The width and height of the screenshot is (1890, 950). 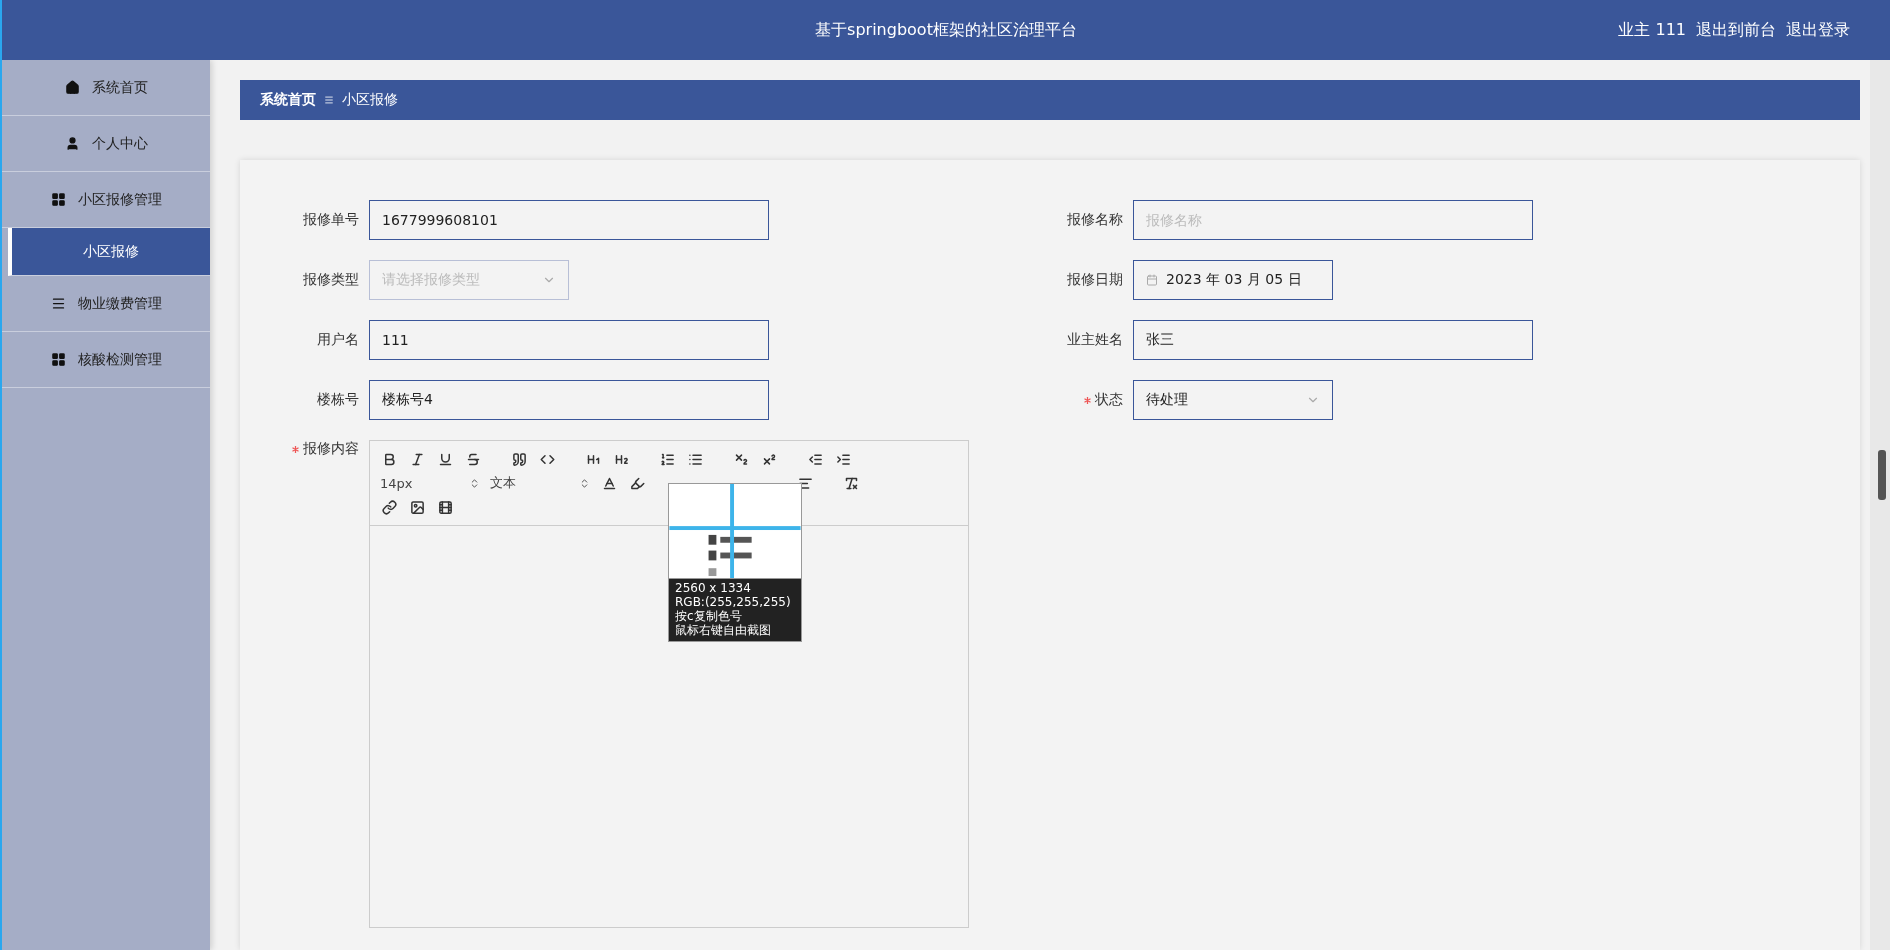 I want to click on field-label: 楼栋号, so click(x=338, y=400).